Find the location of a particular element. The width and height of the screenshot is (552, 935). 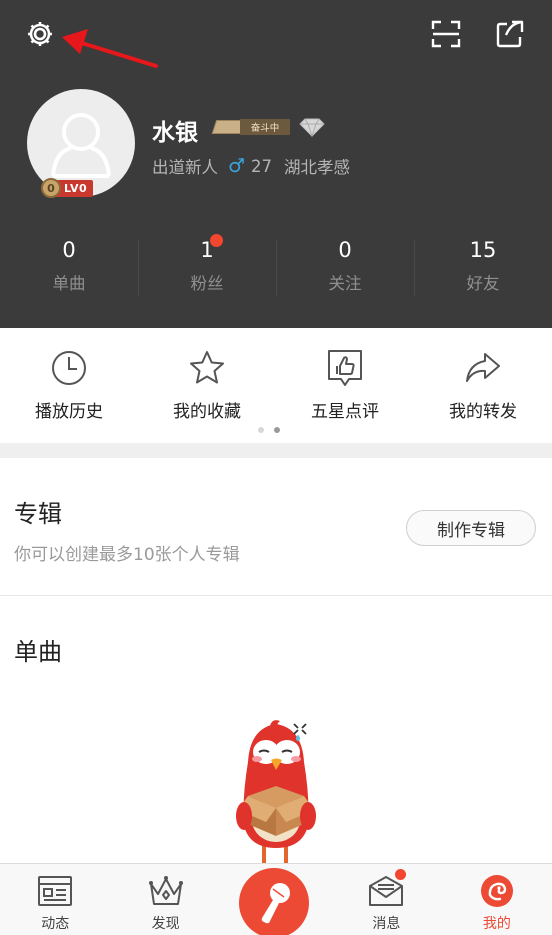

bird-logo-icon is located at coordinates (496, 891).